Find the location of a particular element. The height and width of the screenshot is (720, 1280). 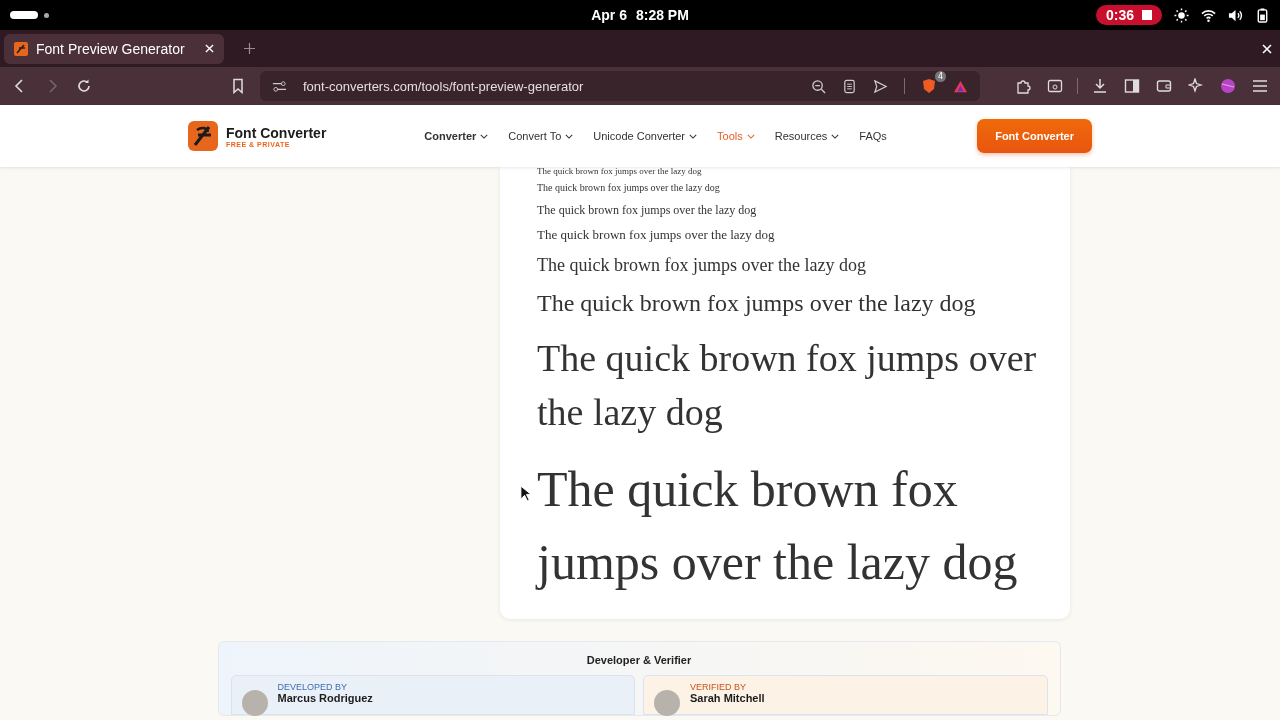

status-date: Apr 6 is located at coordinates (609, 15).